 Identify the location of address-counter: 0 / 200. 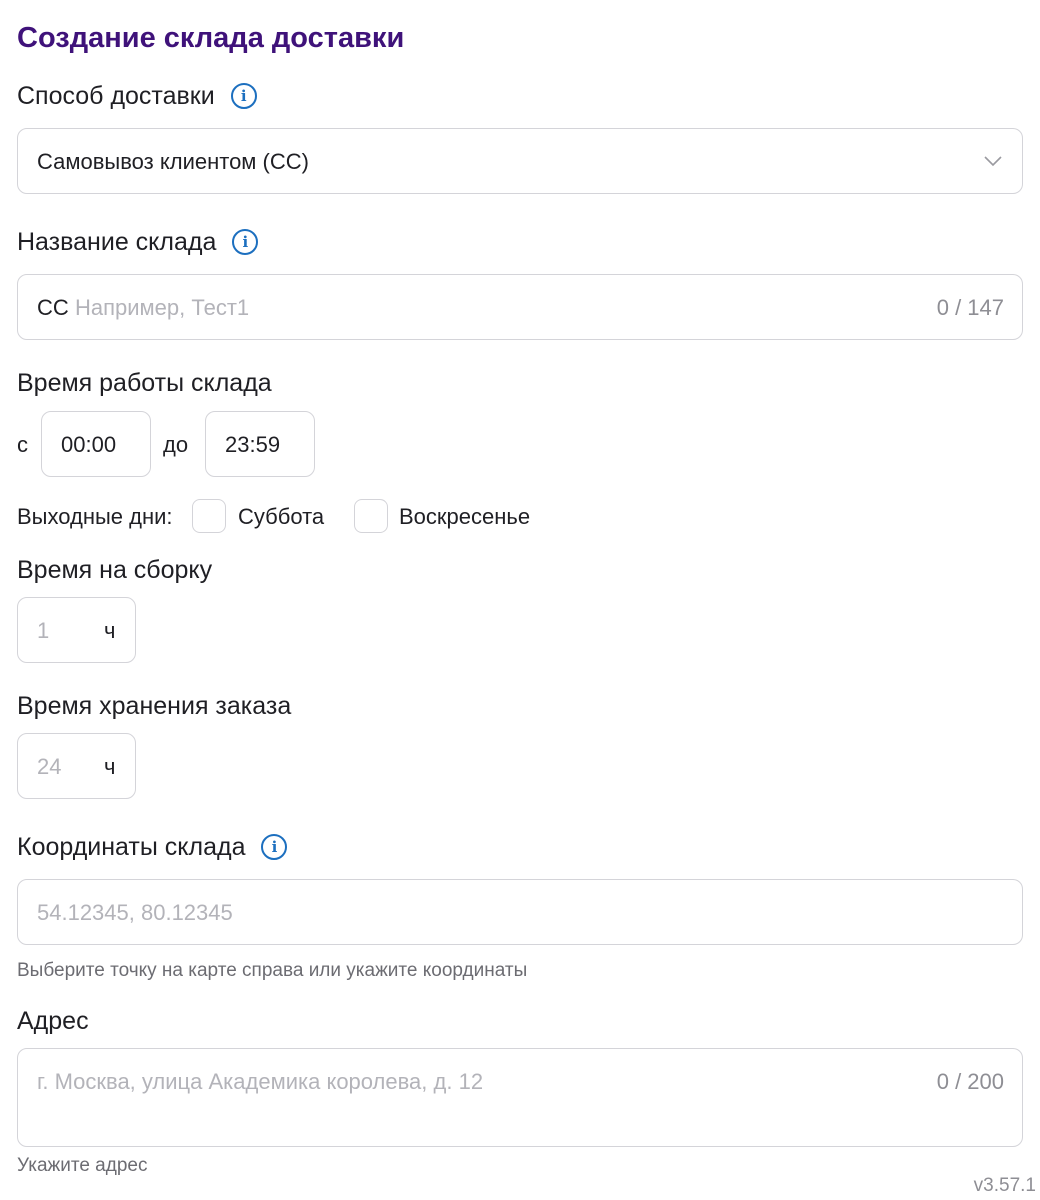
(970, 1081).